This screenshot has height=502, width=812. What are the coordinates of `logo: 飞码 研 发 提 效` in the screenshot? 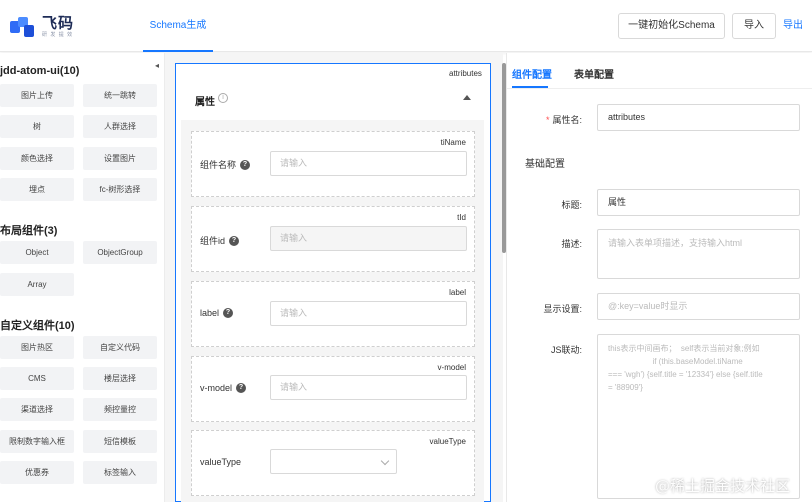 It's located at (42, 27).